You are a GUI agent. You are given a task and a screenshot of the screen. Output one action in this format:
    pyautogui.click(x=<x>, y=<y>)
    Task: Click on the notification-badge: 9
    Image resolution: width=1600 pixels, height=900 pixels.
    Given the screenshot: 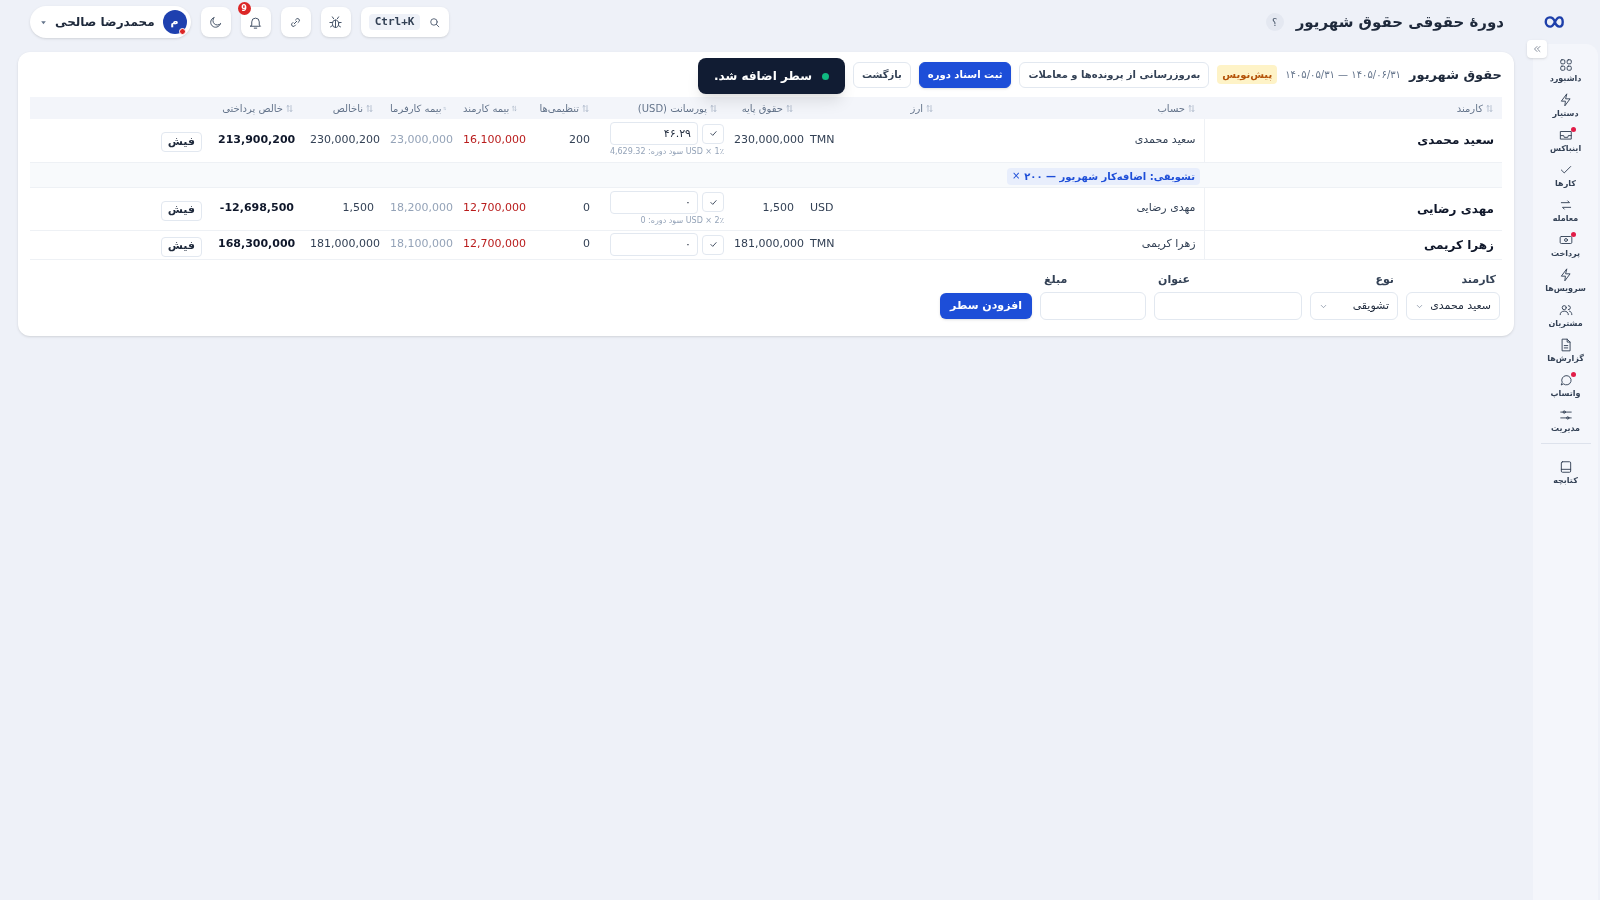 What is the action you would take?
    pyautogui.click(x=244, y=8)
    